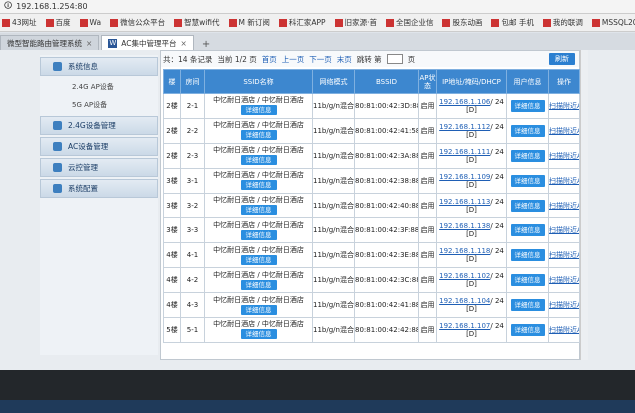  I want to click on ip-line: 192.168.1.102/ 24, so click(472, 276).